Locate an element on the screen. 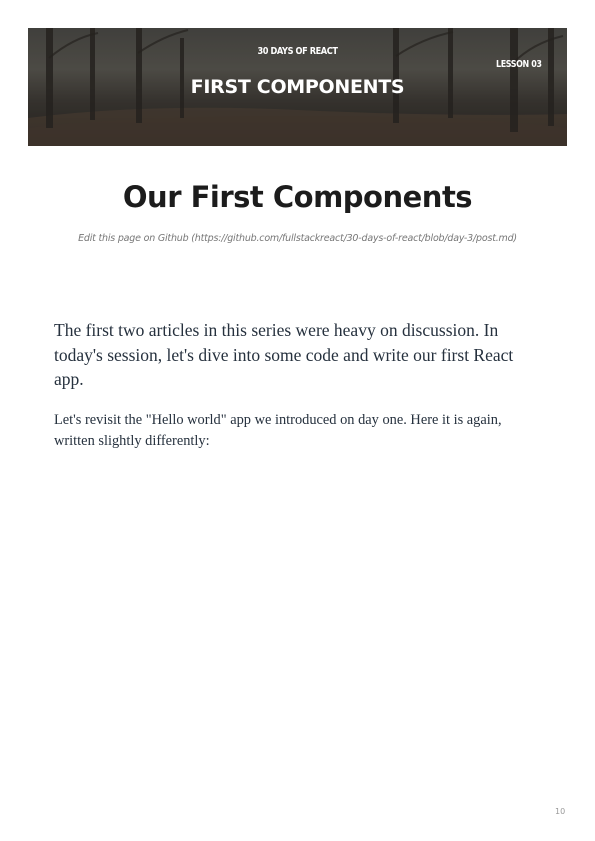  banner-lesson-label: LESSON 03 is located at coordinates (519, 64).